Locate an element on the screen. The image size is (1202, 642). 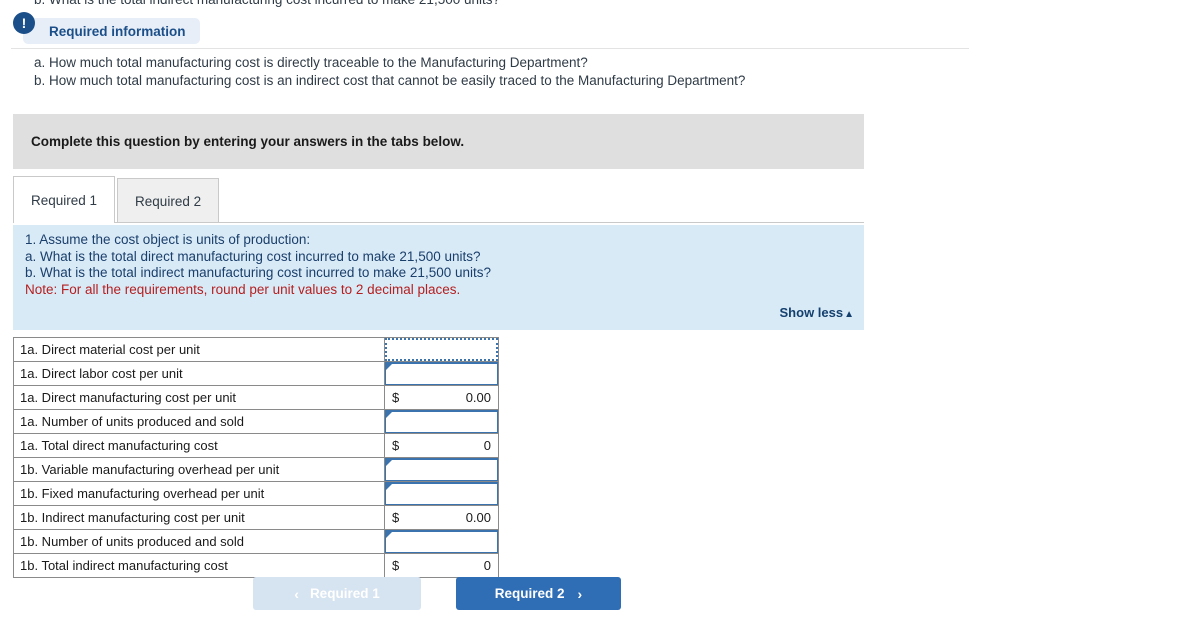
show-less-toggle: Show less▲ is located at coordinates (817, 312).